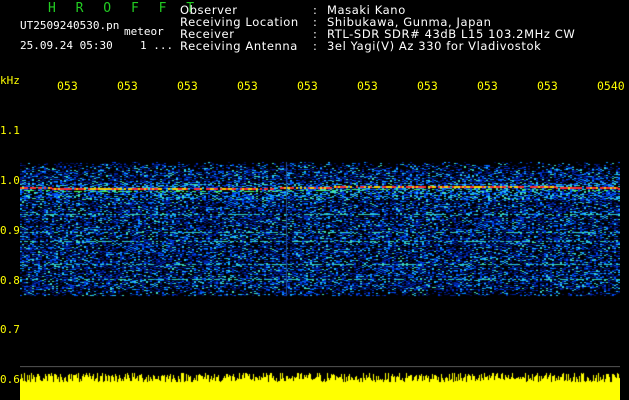  I want to click on amplitude-strip, so click(320, 383).